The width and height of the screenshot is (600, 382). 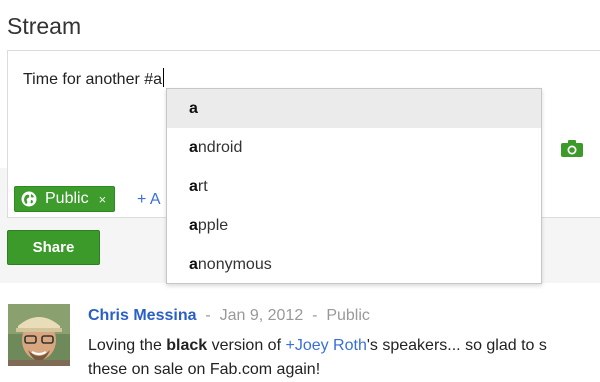 I want to click on match-rest: rt, so click(x=202, y=186).